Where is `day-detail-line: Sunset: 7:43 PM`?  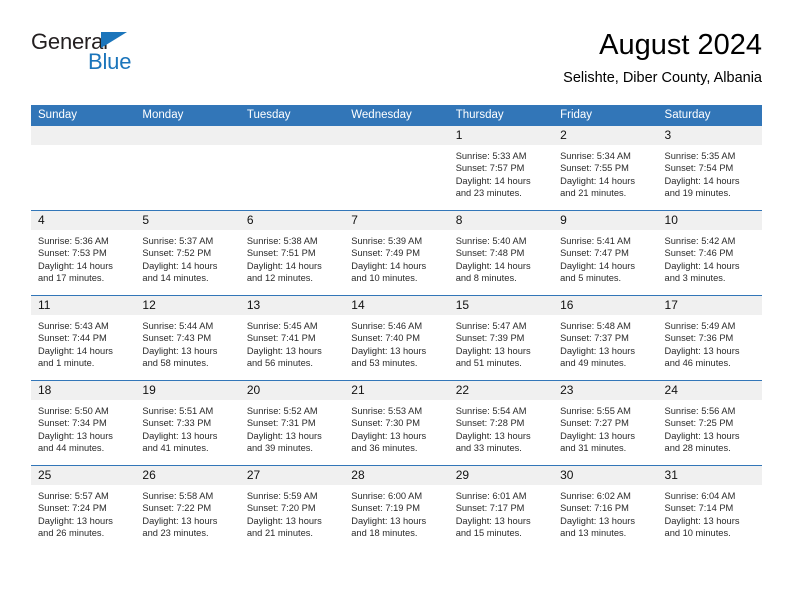 day-detail-line: Sunset: 7:43 PM is located at coordinates (177, 338).